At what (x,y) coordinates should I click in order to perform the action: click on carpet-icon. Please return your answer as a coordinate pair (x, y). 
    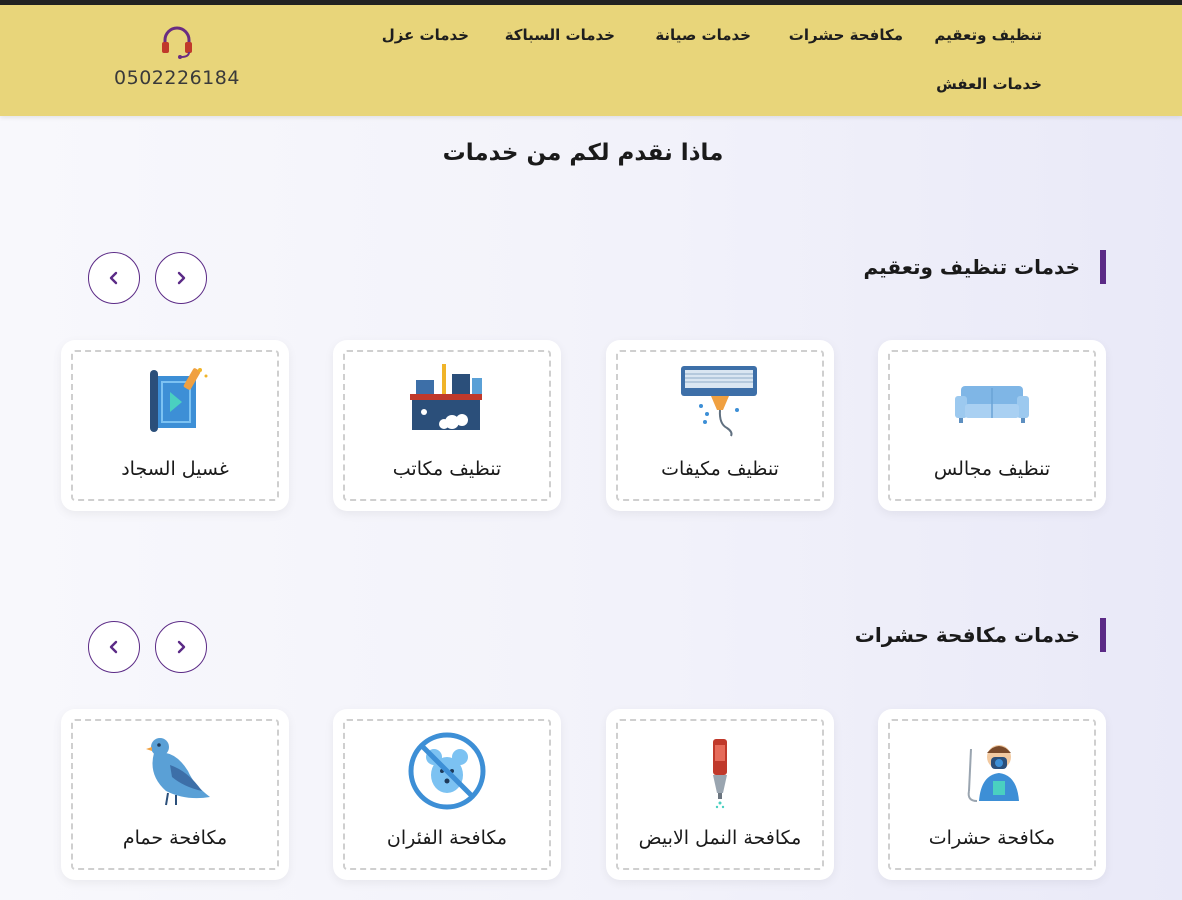
    Looking at the image, I should click on (179, 400).